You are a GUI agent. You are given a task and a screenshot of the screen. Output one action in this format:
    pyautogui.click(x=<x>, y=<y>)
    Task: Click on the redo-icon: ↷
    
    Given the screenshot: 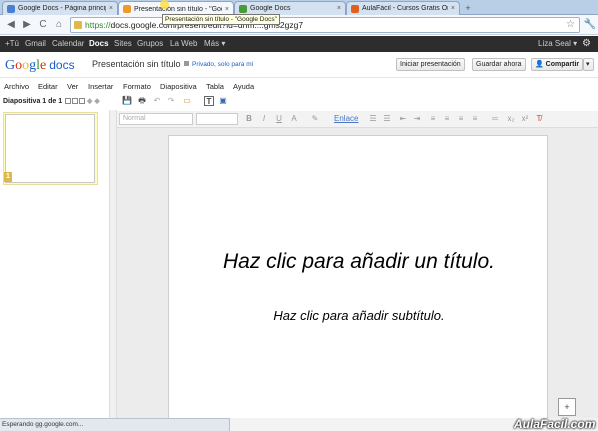 What is the action you would take?
    pyautogui.click(x=171, y=101)
    